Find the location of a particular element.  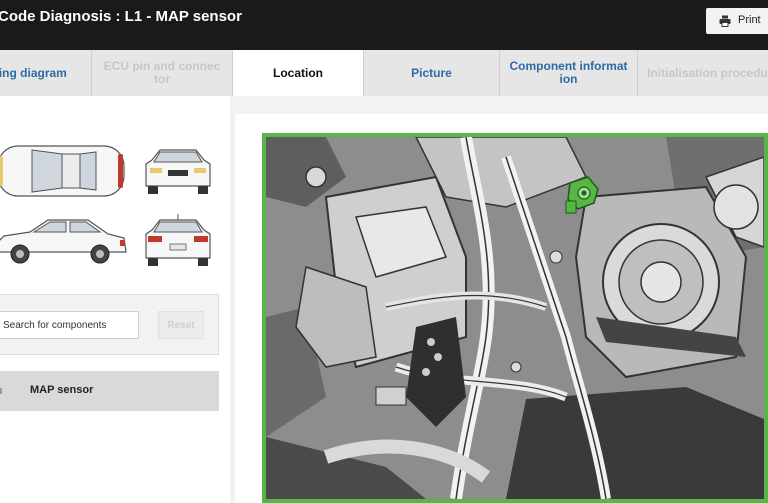

reset-button: Reset is located at coordinates (181, 325).